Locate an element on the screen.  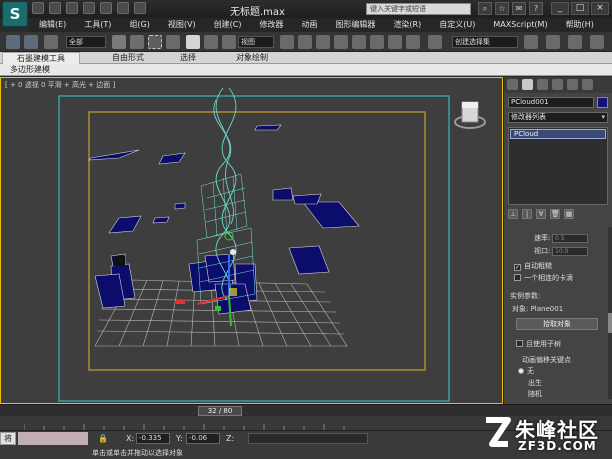
one-link-checkbox: 一个相连的卡滴 is located at coordinates (543, 278).